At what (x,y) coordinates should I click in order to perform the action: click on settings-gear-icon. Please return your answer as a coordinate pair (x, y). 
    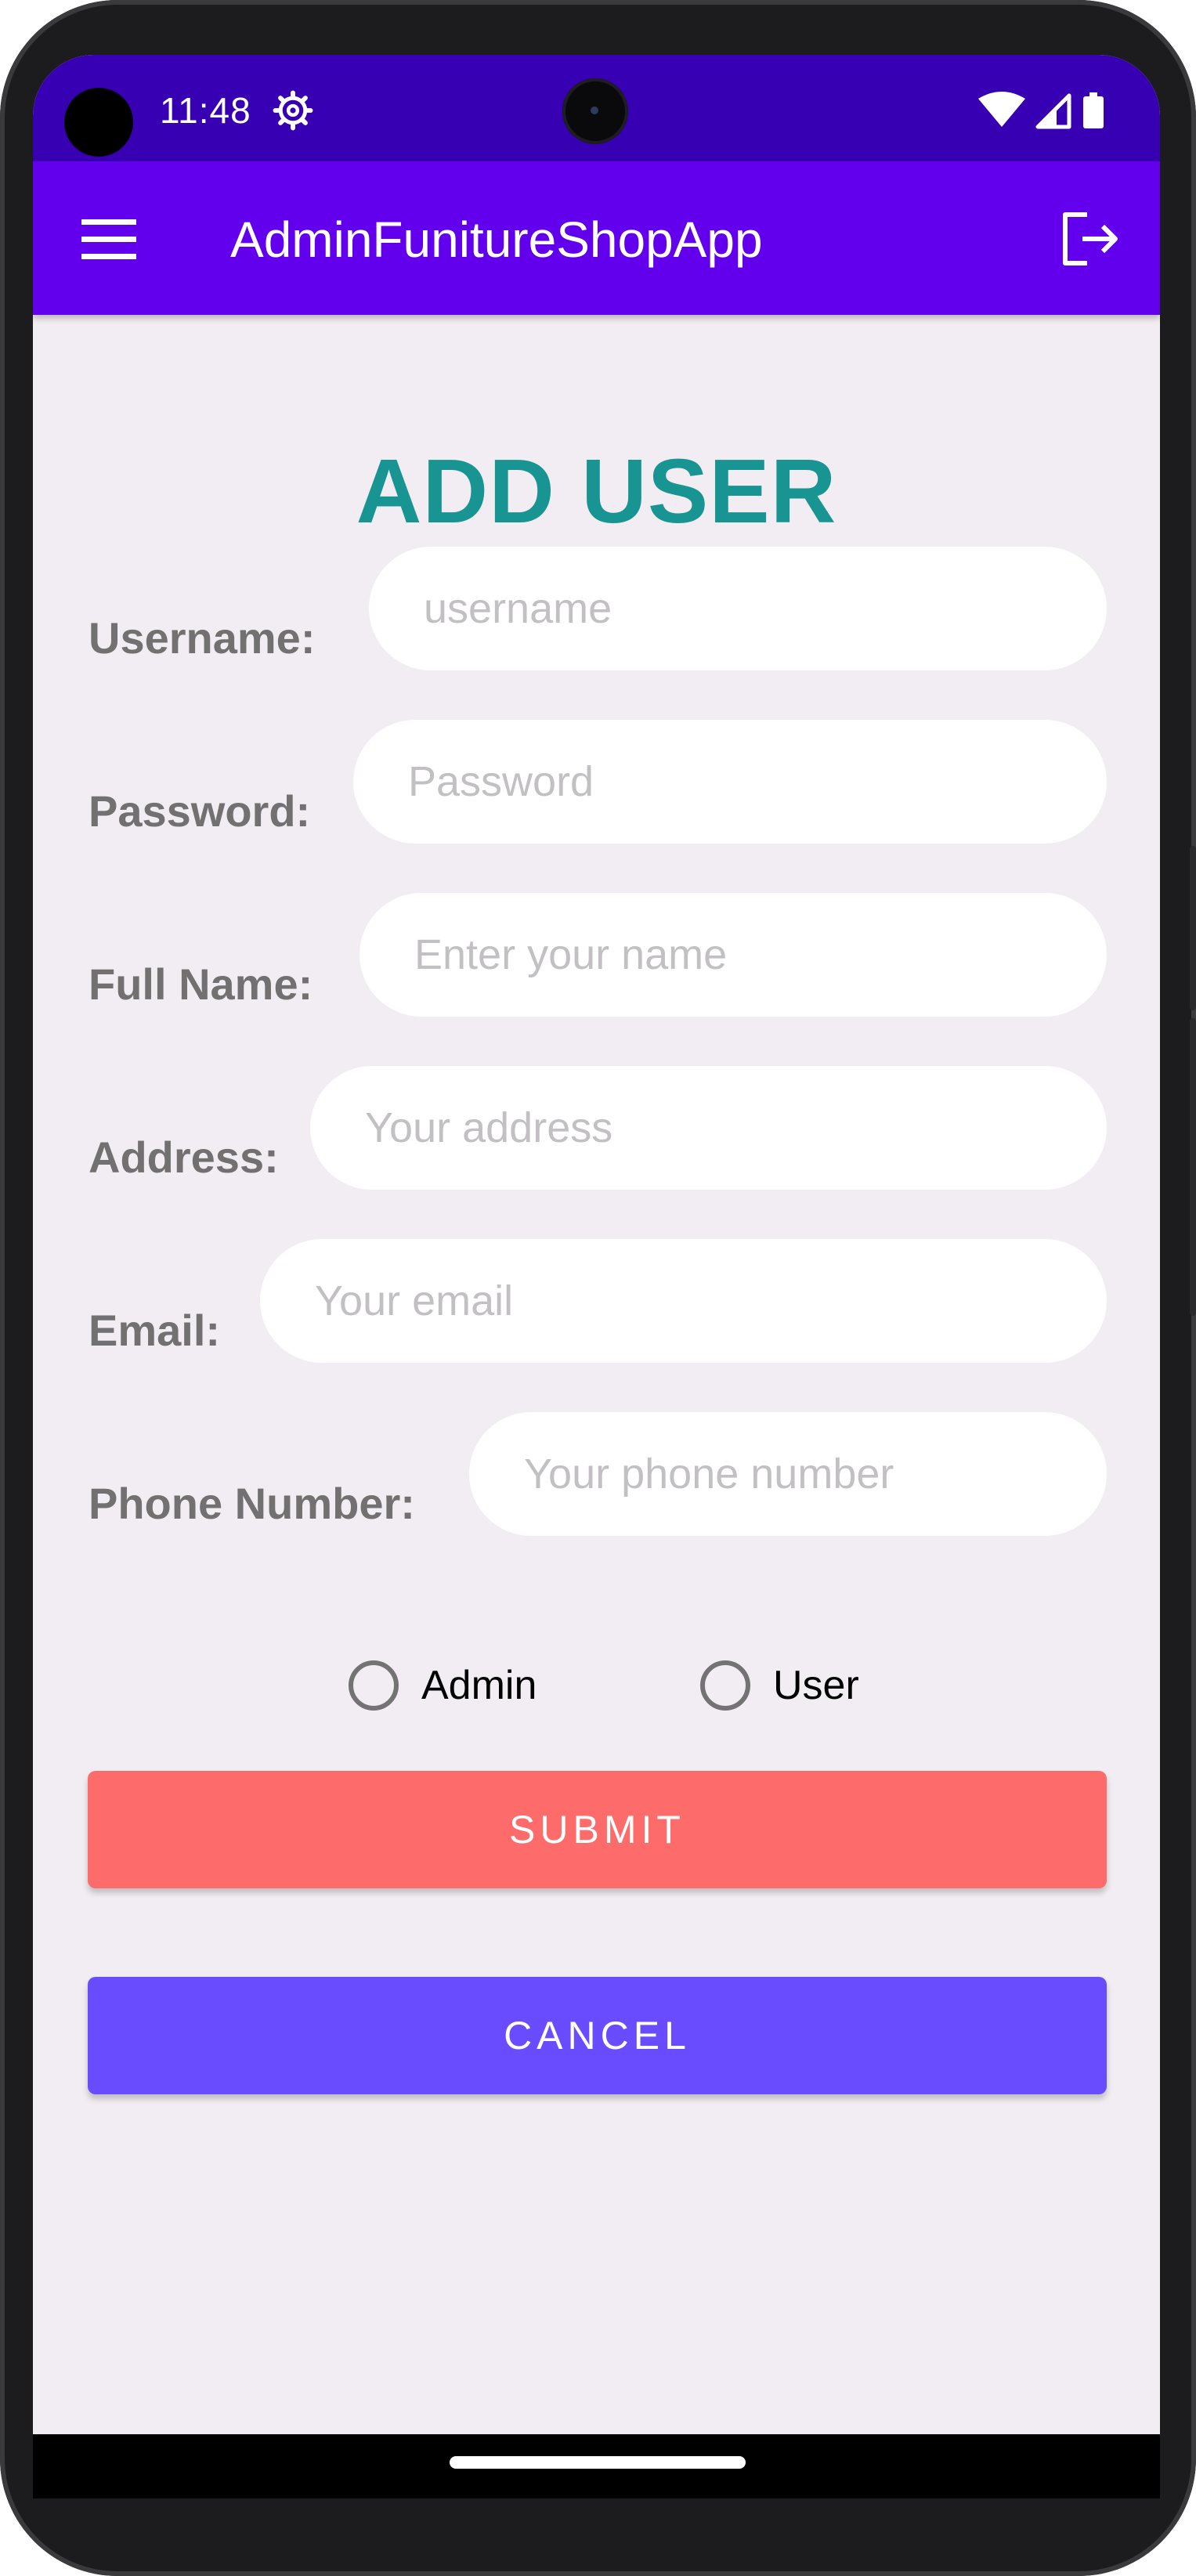
    Looking at the image, I should click on (293, 110).